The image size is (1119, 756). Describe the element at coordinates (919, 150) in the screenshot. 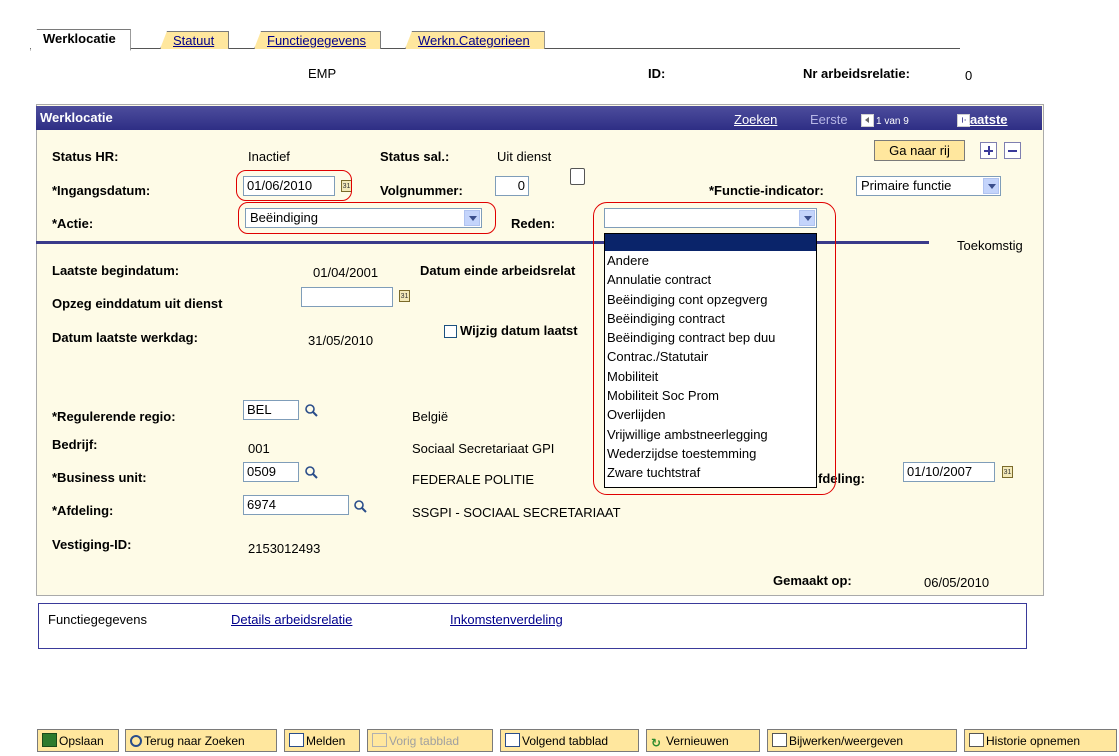

I see `goto-row-button: Ga naar rij` at that location.